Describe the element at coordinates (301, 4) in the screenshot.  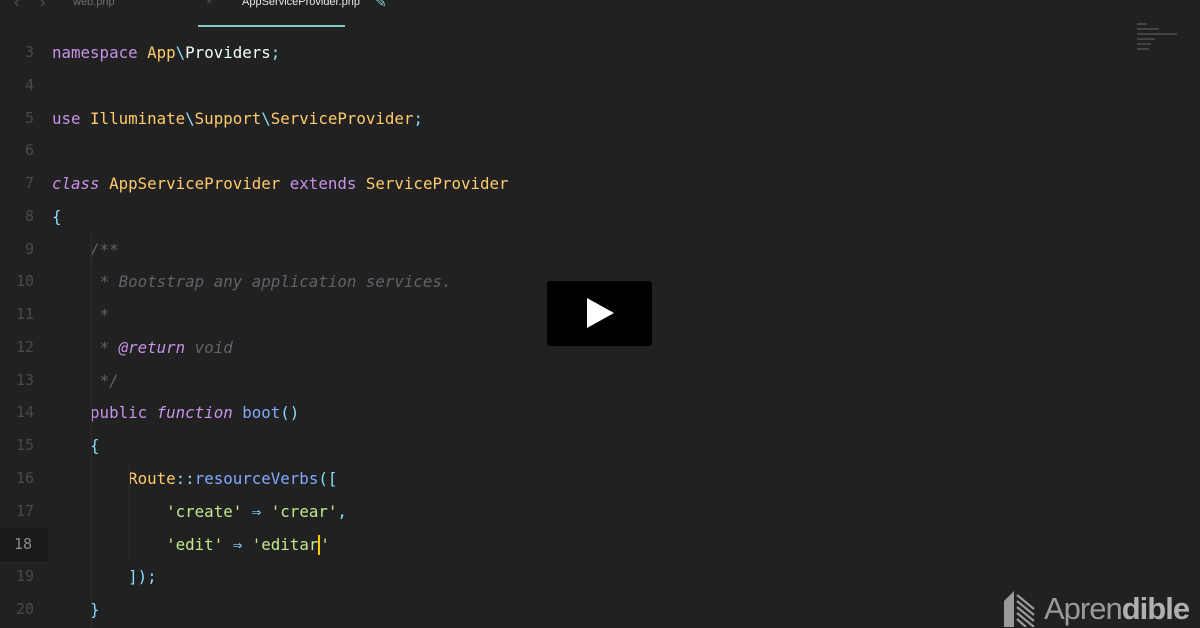
I see `tab-app-service-provider: AppServiceProvider.php` at that location.